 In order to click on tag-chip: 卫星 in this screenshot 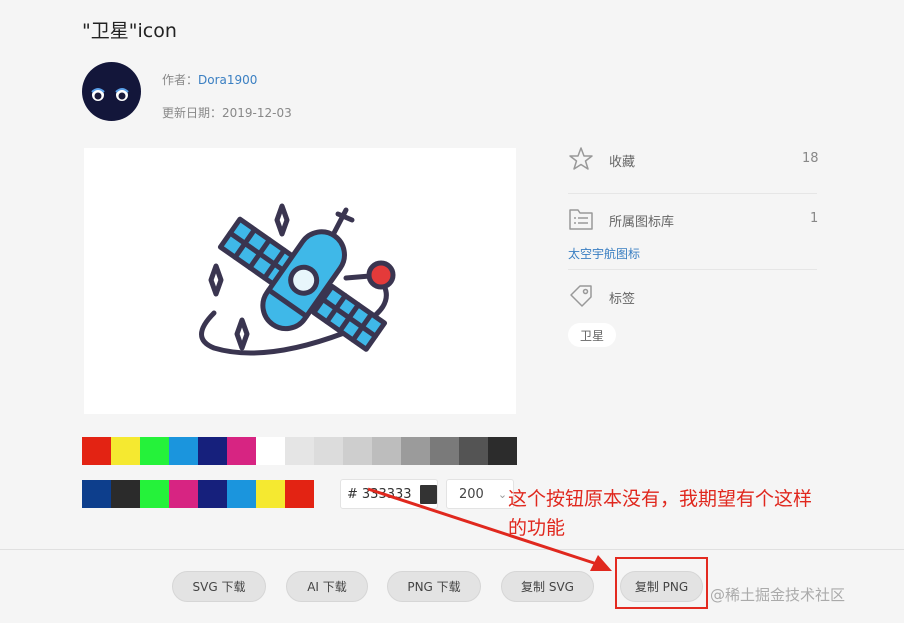, I will do `click(592, 335)`.